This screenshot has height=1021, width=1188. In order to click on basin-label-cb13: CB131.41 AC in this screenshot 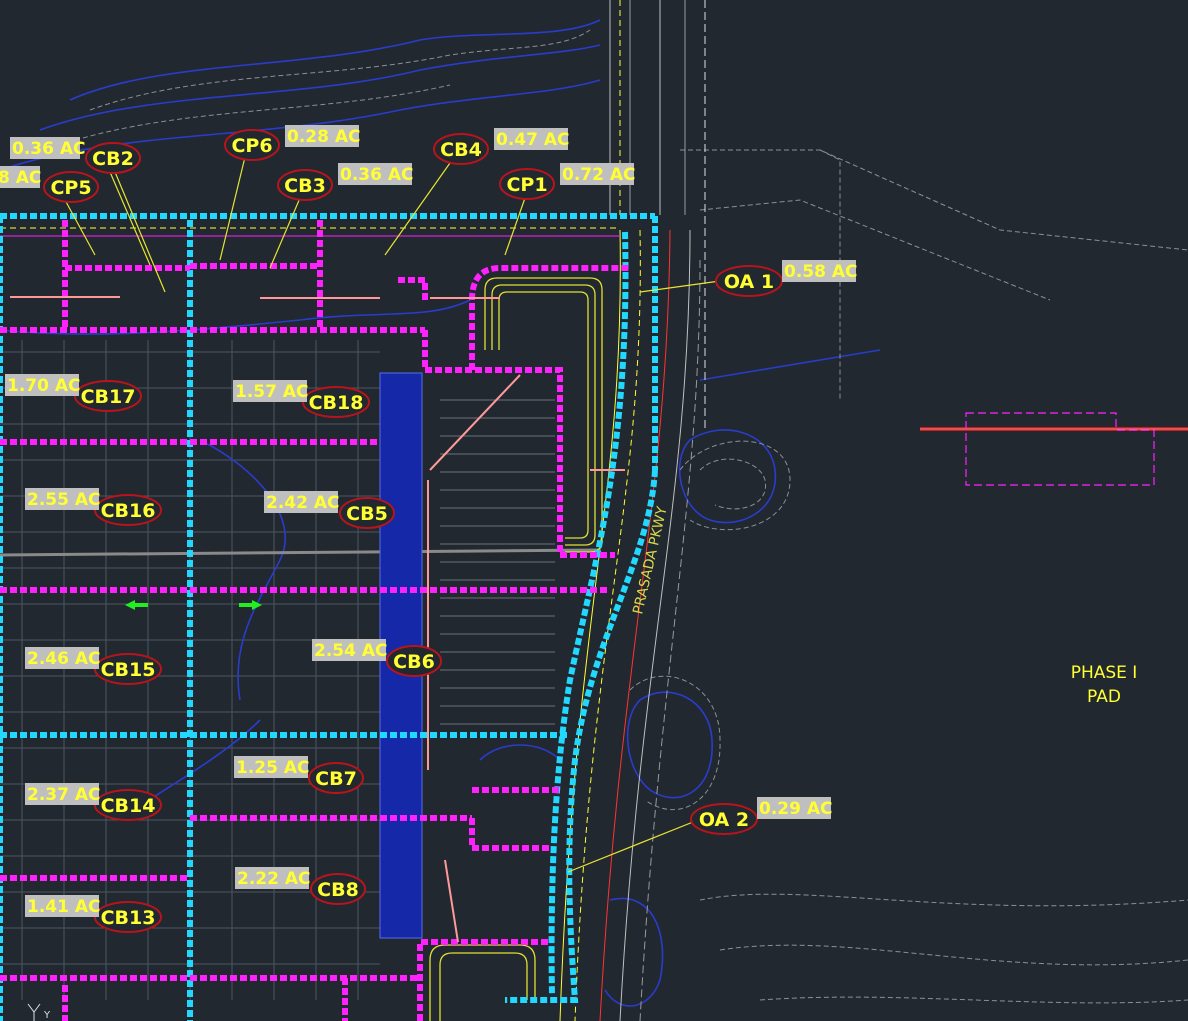, I will do `click(93, 914)`.